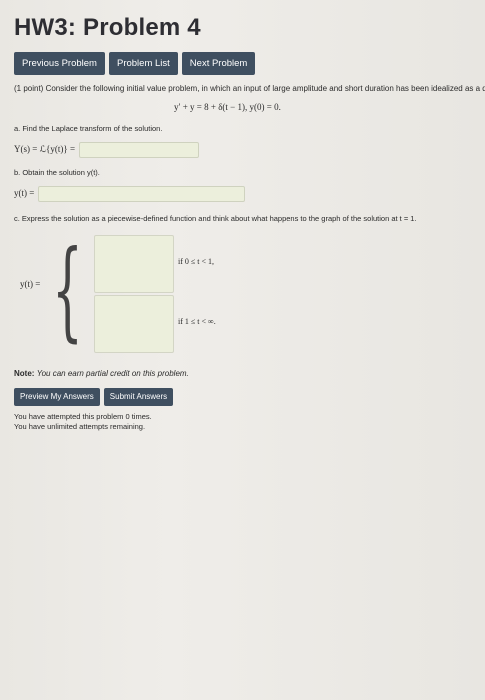 This screenshot has height=700, width=485. I want to click on attempted-text: You have attempted this problem 0 times., so click(83, 417).